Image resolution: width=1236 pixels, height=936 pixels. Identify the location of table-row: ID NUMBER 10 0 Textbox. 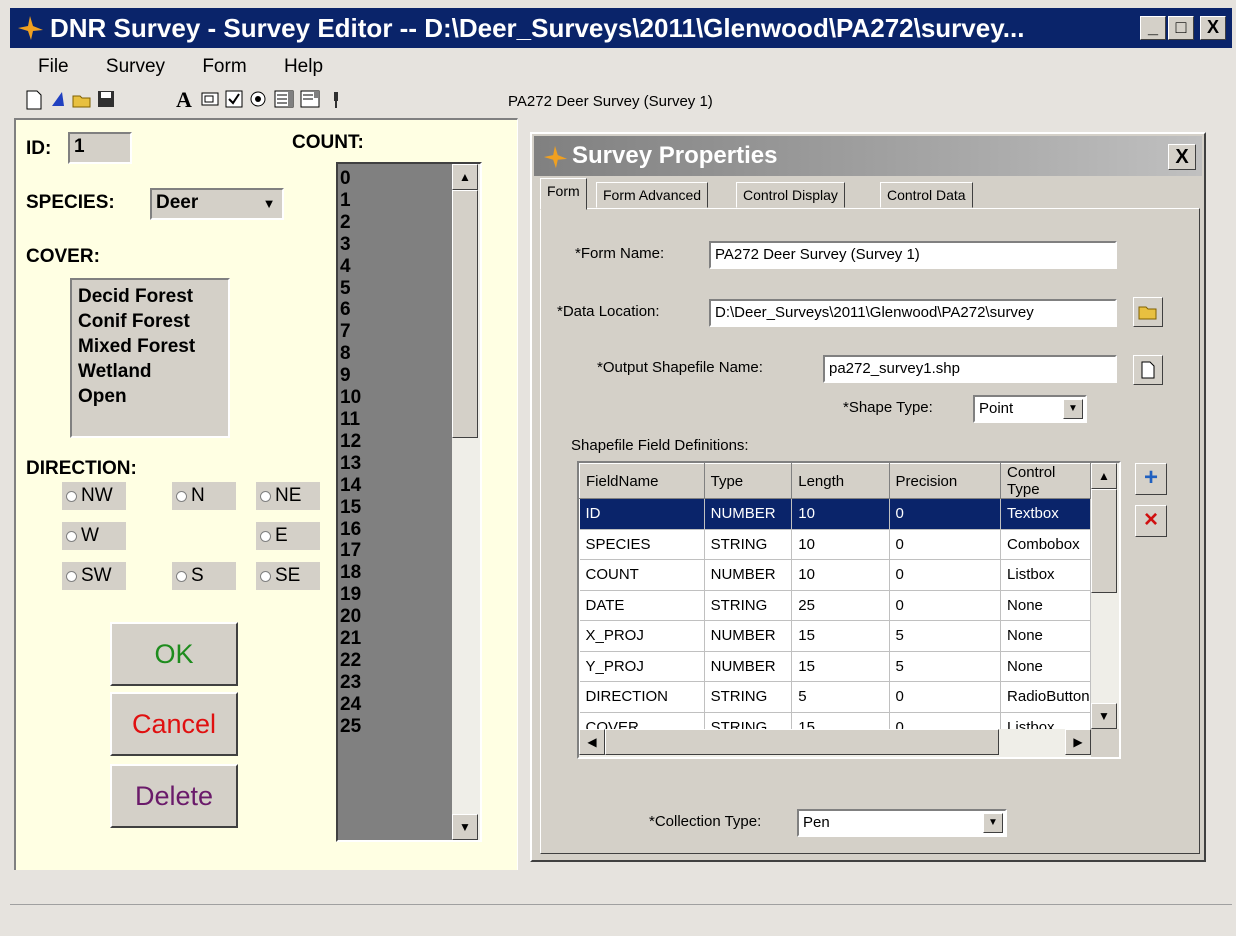
(835, 514).